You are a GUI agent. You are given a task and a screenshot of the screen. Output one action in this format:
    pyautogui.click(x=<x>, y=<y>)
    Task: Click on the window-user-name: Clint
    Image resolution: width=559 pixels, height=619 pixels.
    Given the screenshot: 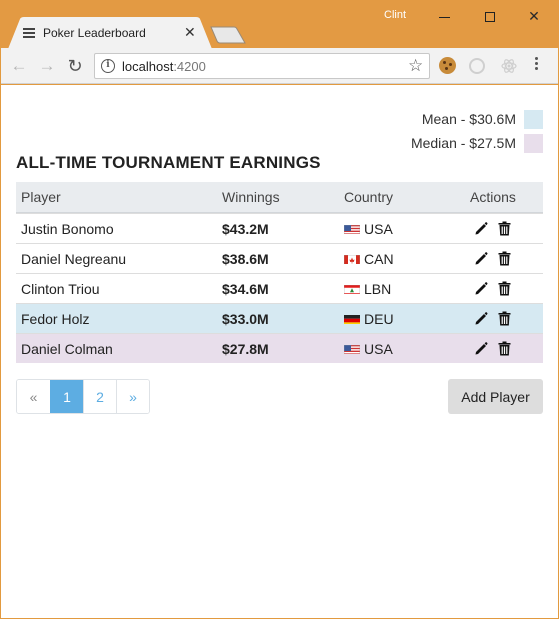 What is the action you would take?
    pyautogui.click(x=395, y=15)
    